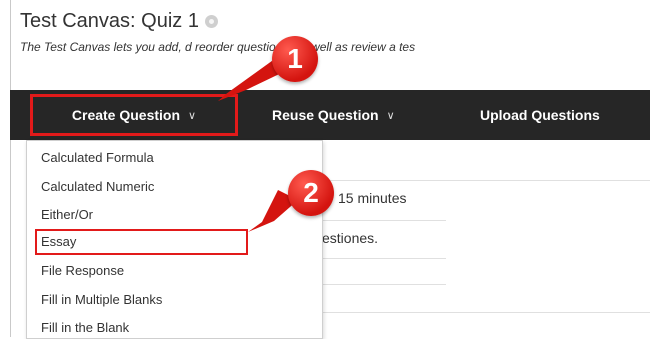  What do you see at coordinates (258, 145) in the screenshot?
I see `callout-arrows` at bounding box center [258, 145].